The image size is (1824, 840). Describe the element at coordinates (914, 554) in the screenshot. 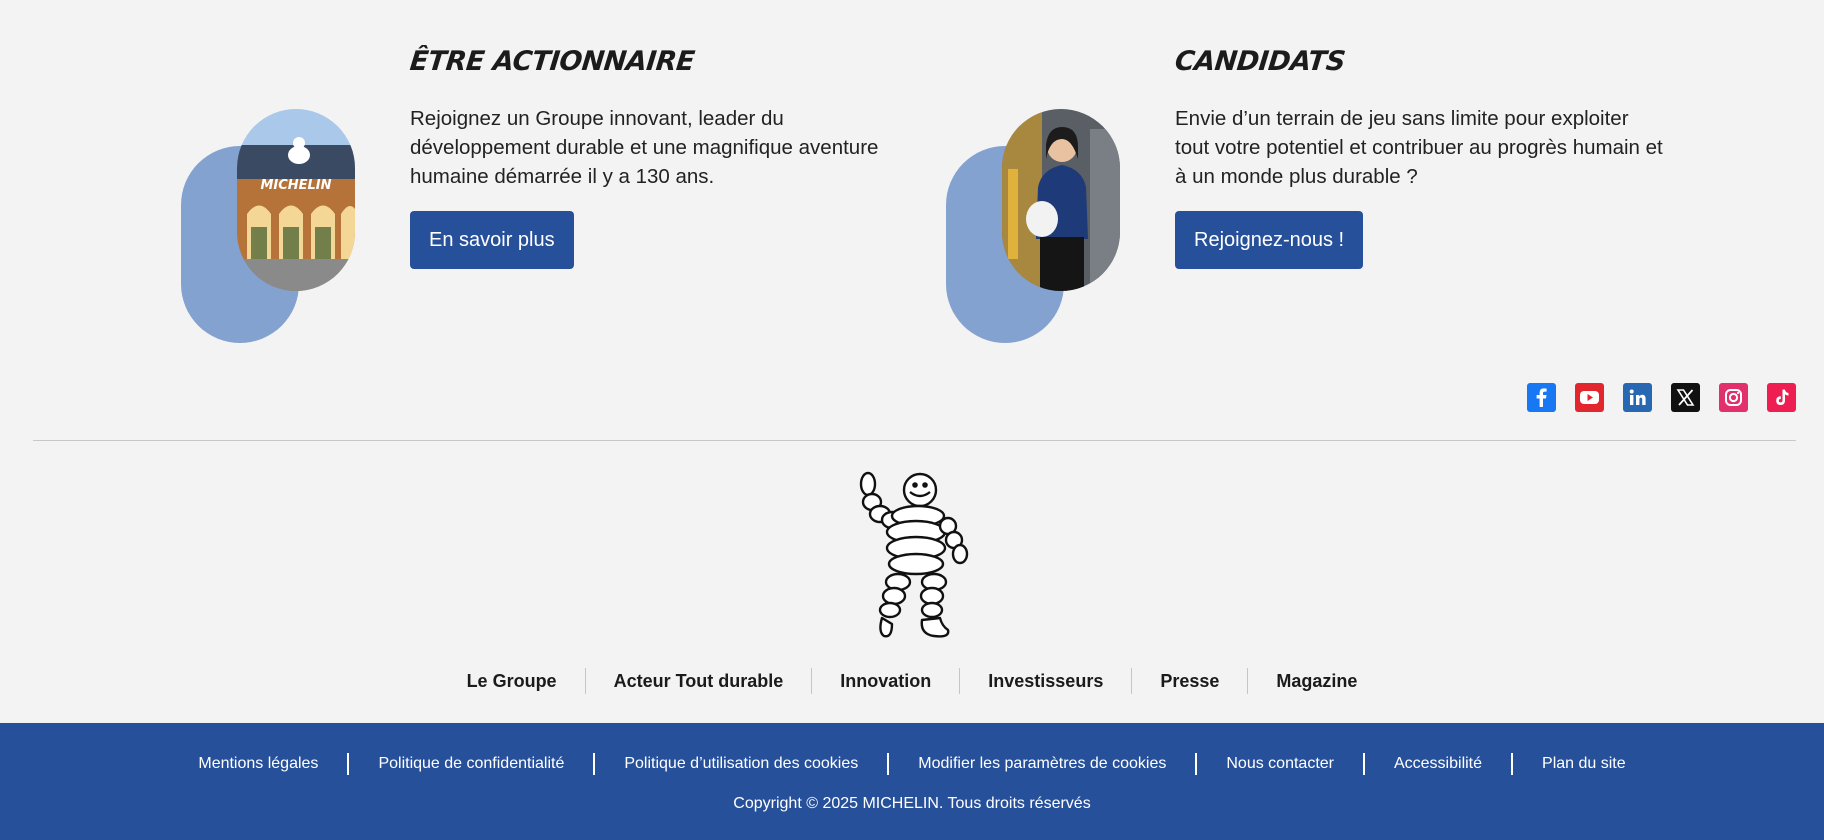

I see `bibendum-mascot-icon` at that location.